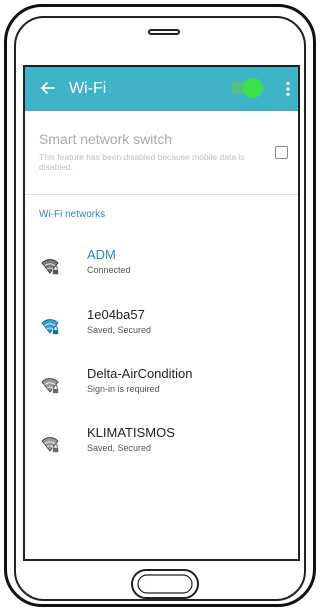  What do you see at coordinates (72, 214) in the screenshot?
I see `wifi-networks-header: Wi-Fi networks` at bounding box center [72, 214].